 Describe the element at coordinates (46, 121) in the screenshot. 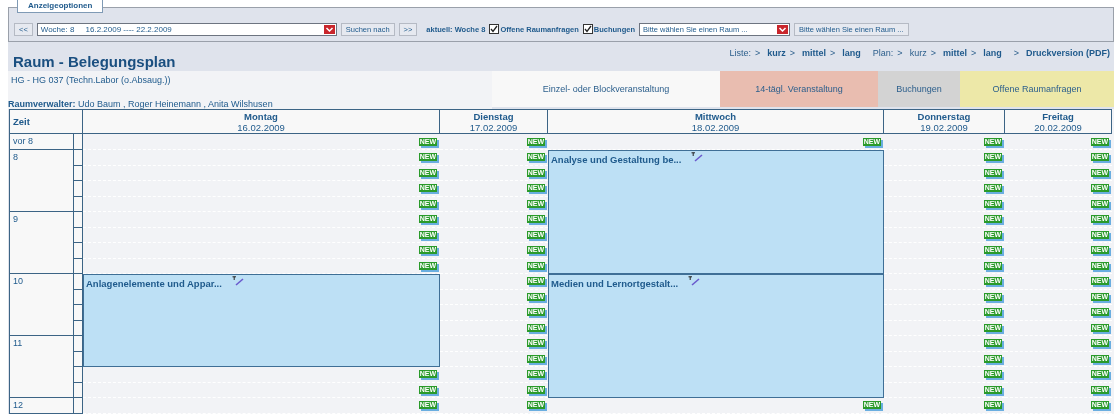

I see `column-header: Zeit` at that location.